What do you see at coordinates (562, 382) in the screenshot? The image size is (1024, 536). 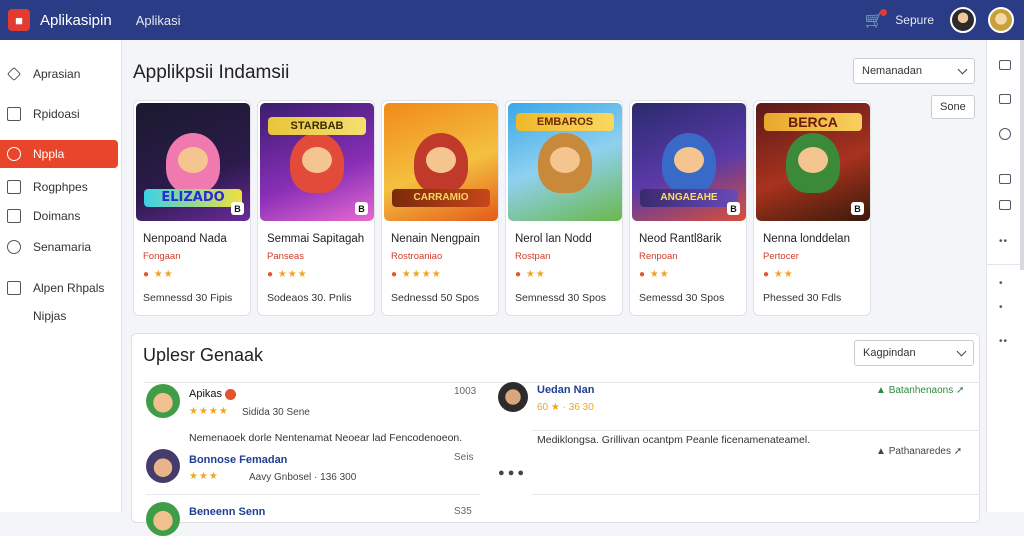 I see `panel-divider` at bounding box center [562, 382].